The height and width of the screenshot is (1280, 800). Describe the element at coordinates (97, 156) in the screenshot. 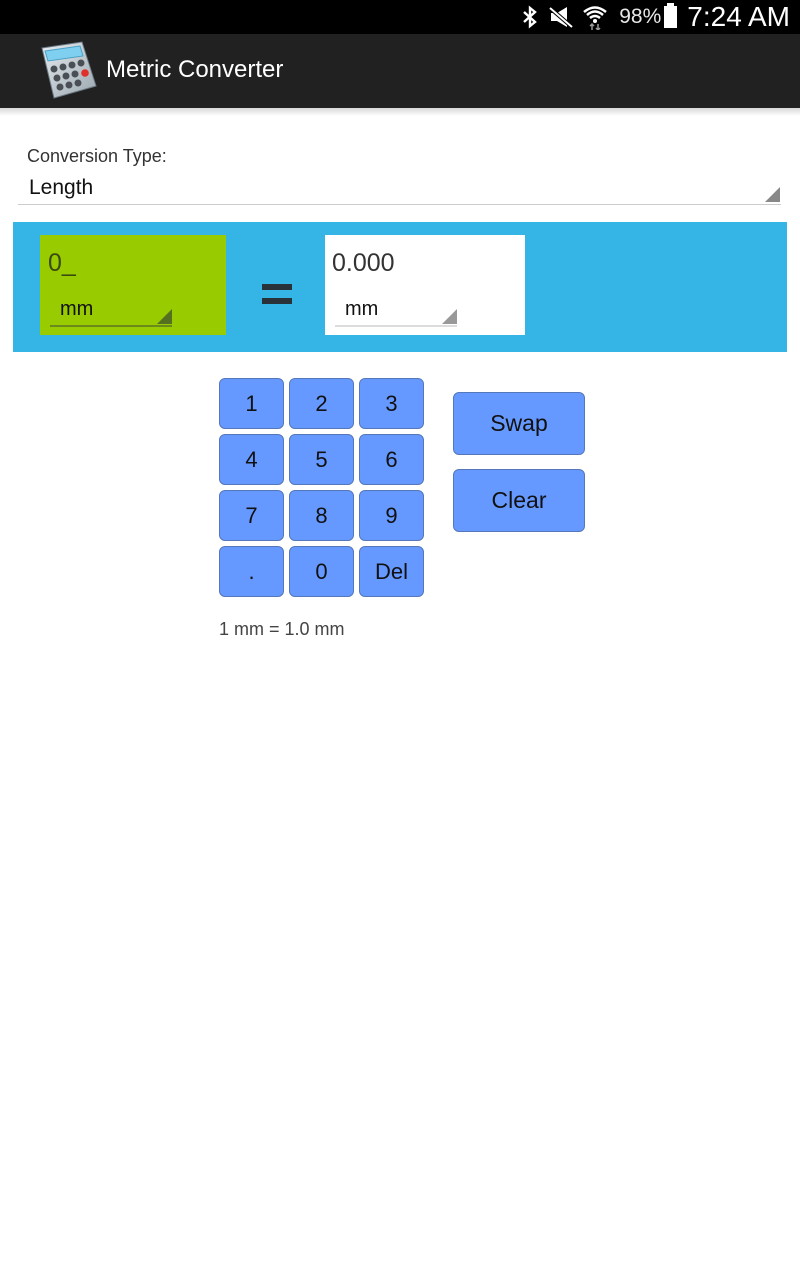

I see `conversion-type-label: Conversion Type:` at that location.